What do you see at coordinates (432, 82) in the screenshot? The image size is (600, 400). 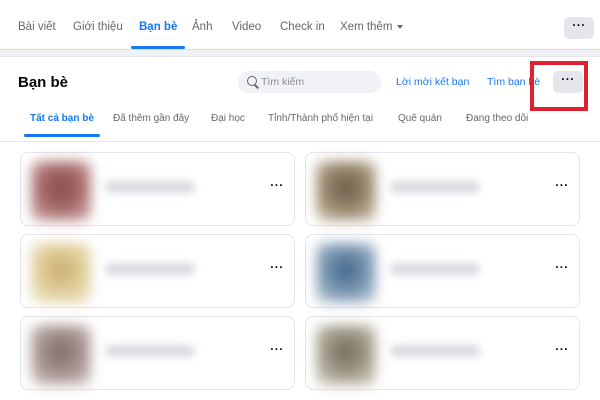 I see `friend-requests-link: Lời mời kết bạn` at bounding box center [432, 82].